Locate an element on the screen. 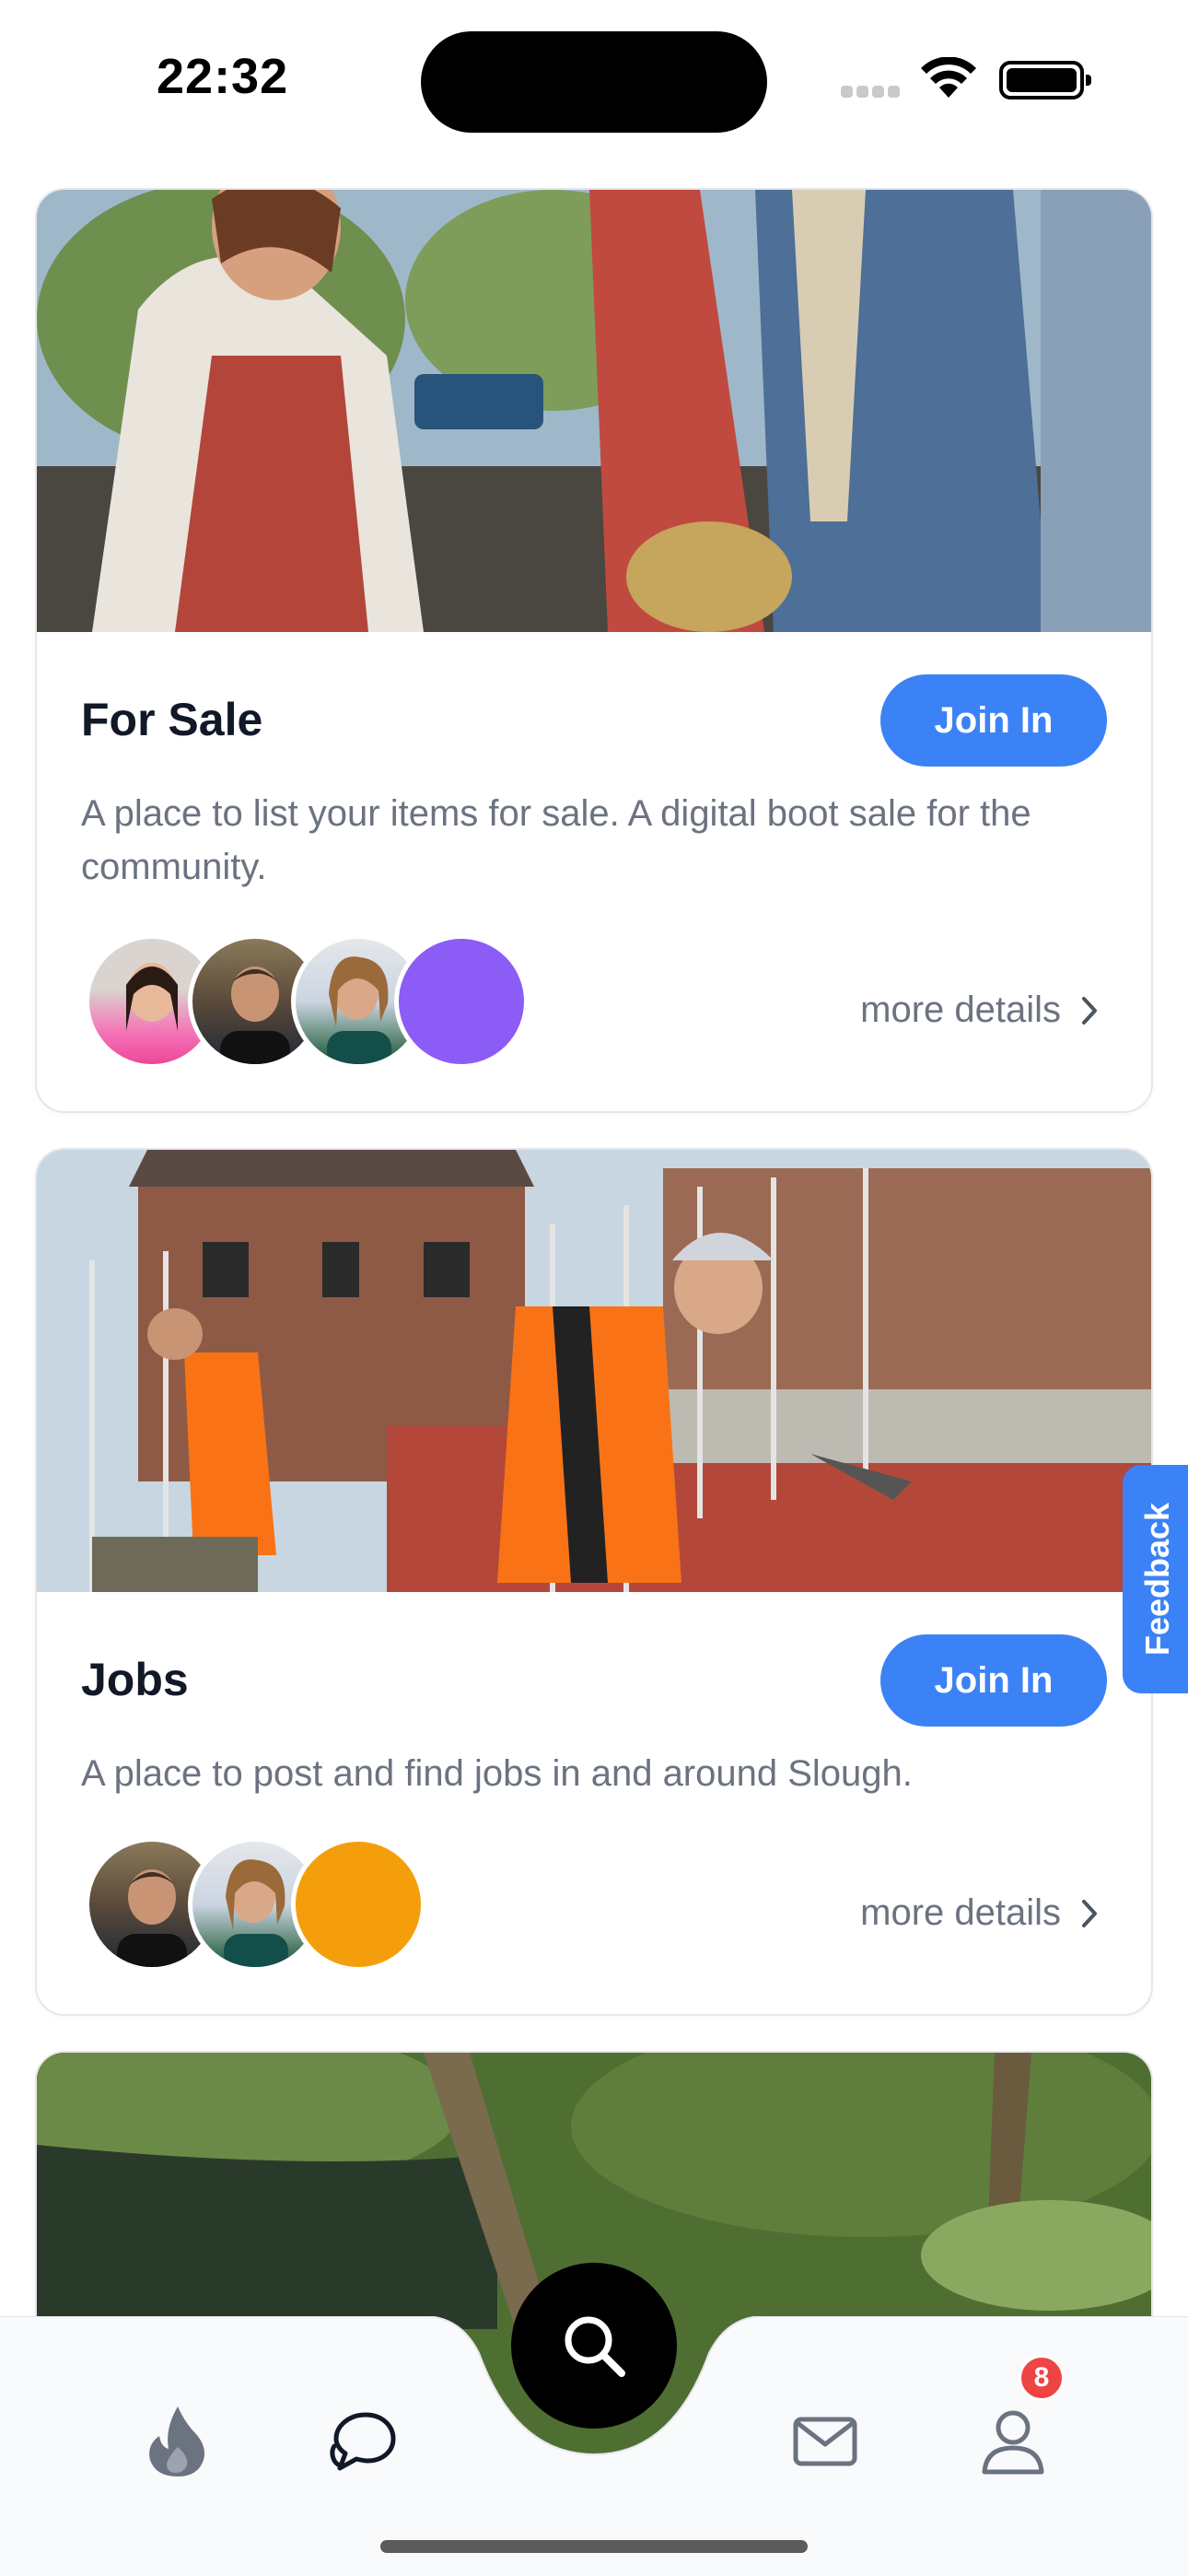  flame-icon is located at coordinates (176, 2441).